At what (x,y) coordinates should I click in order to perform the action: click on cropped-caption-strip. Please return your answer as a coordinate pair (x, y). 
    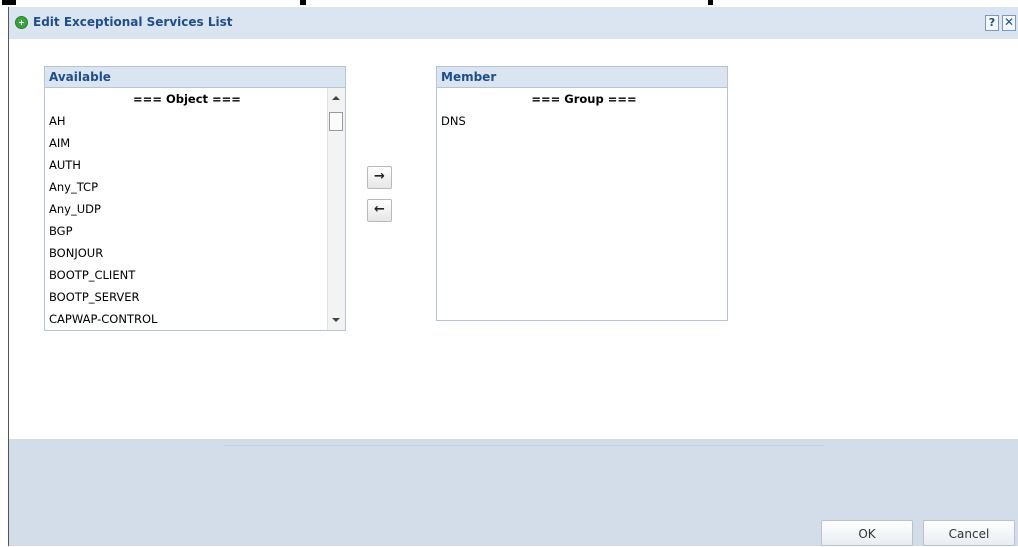
    Looking at the image, I should click on (509, 3).